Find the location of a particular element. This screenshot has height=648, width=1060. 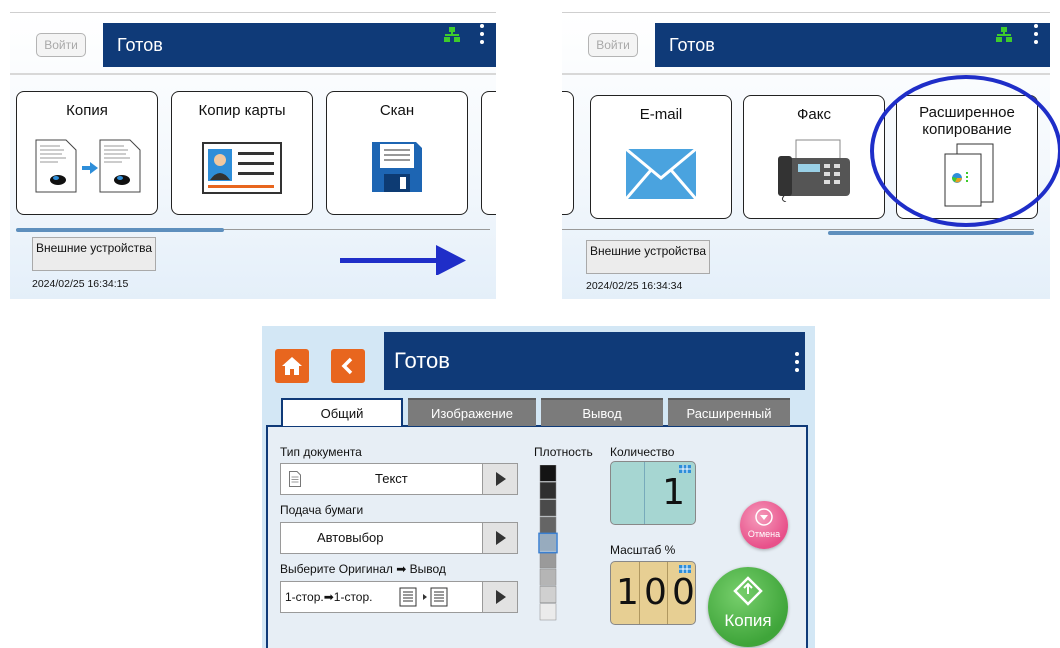

home-button is located at coordinates (292, 366).